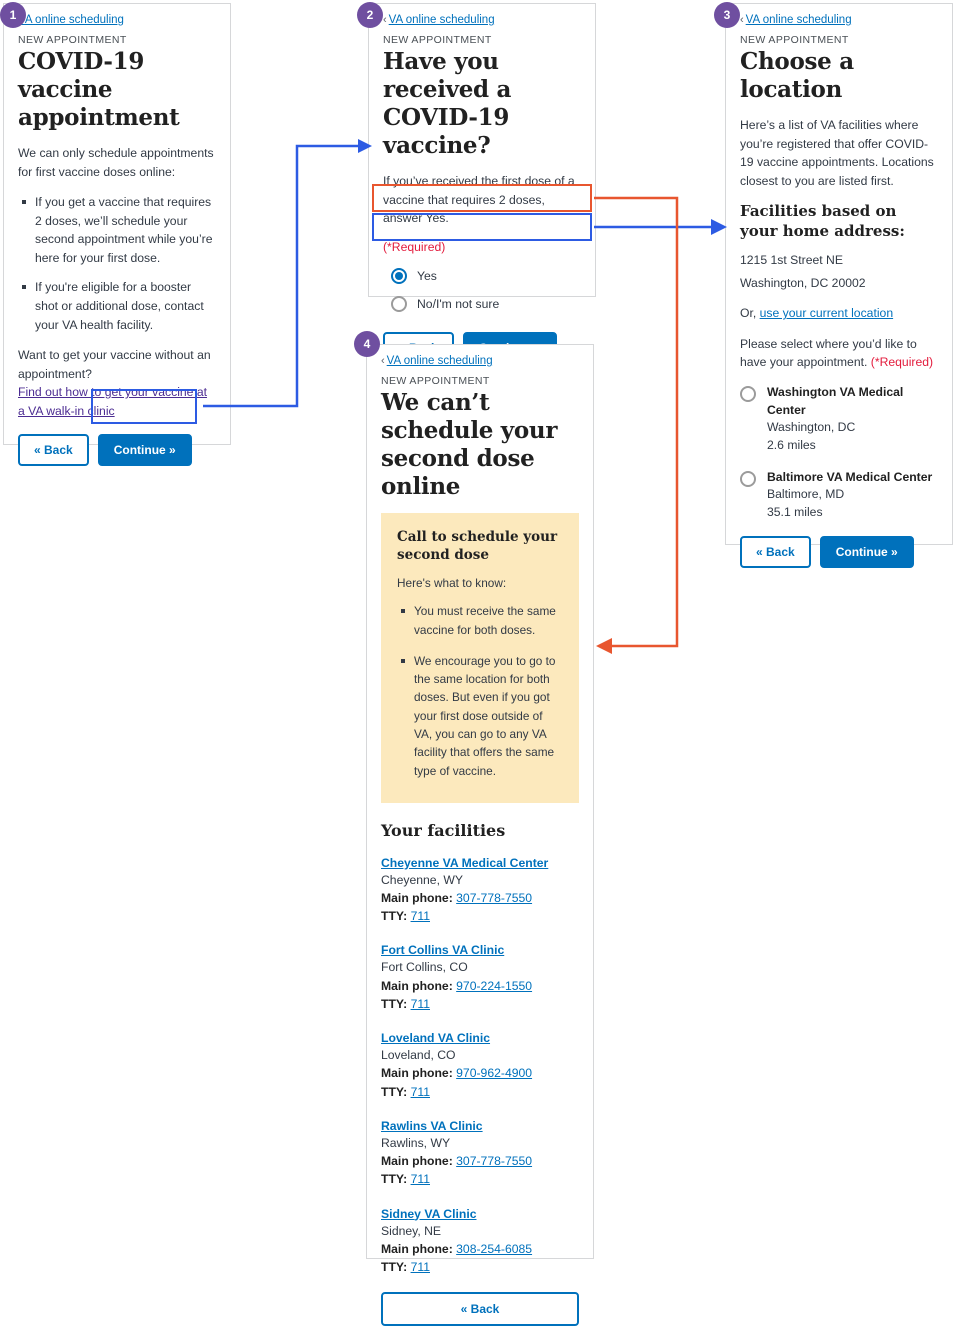  I want to click on connector-no-option-to-step3, so click(660, 227).